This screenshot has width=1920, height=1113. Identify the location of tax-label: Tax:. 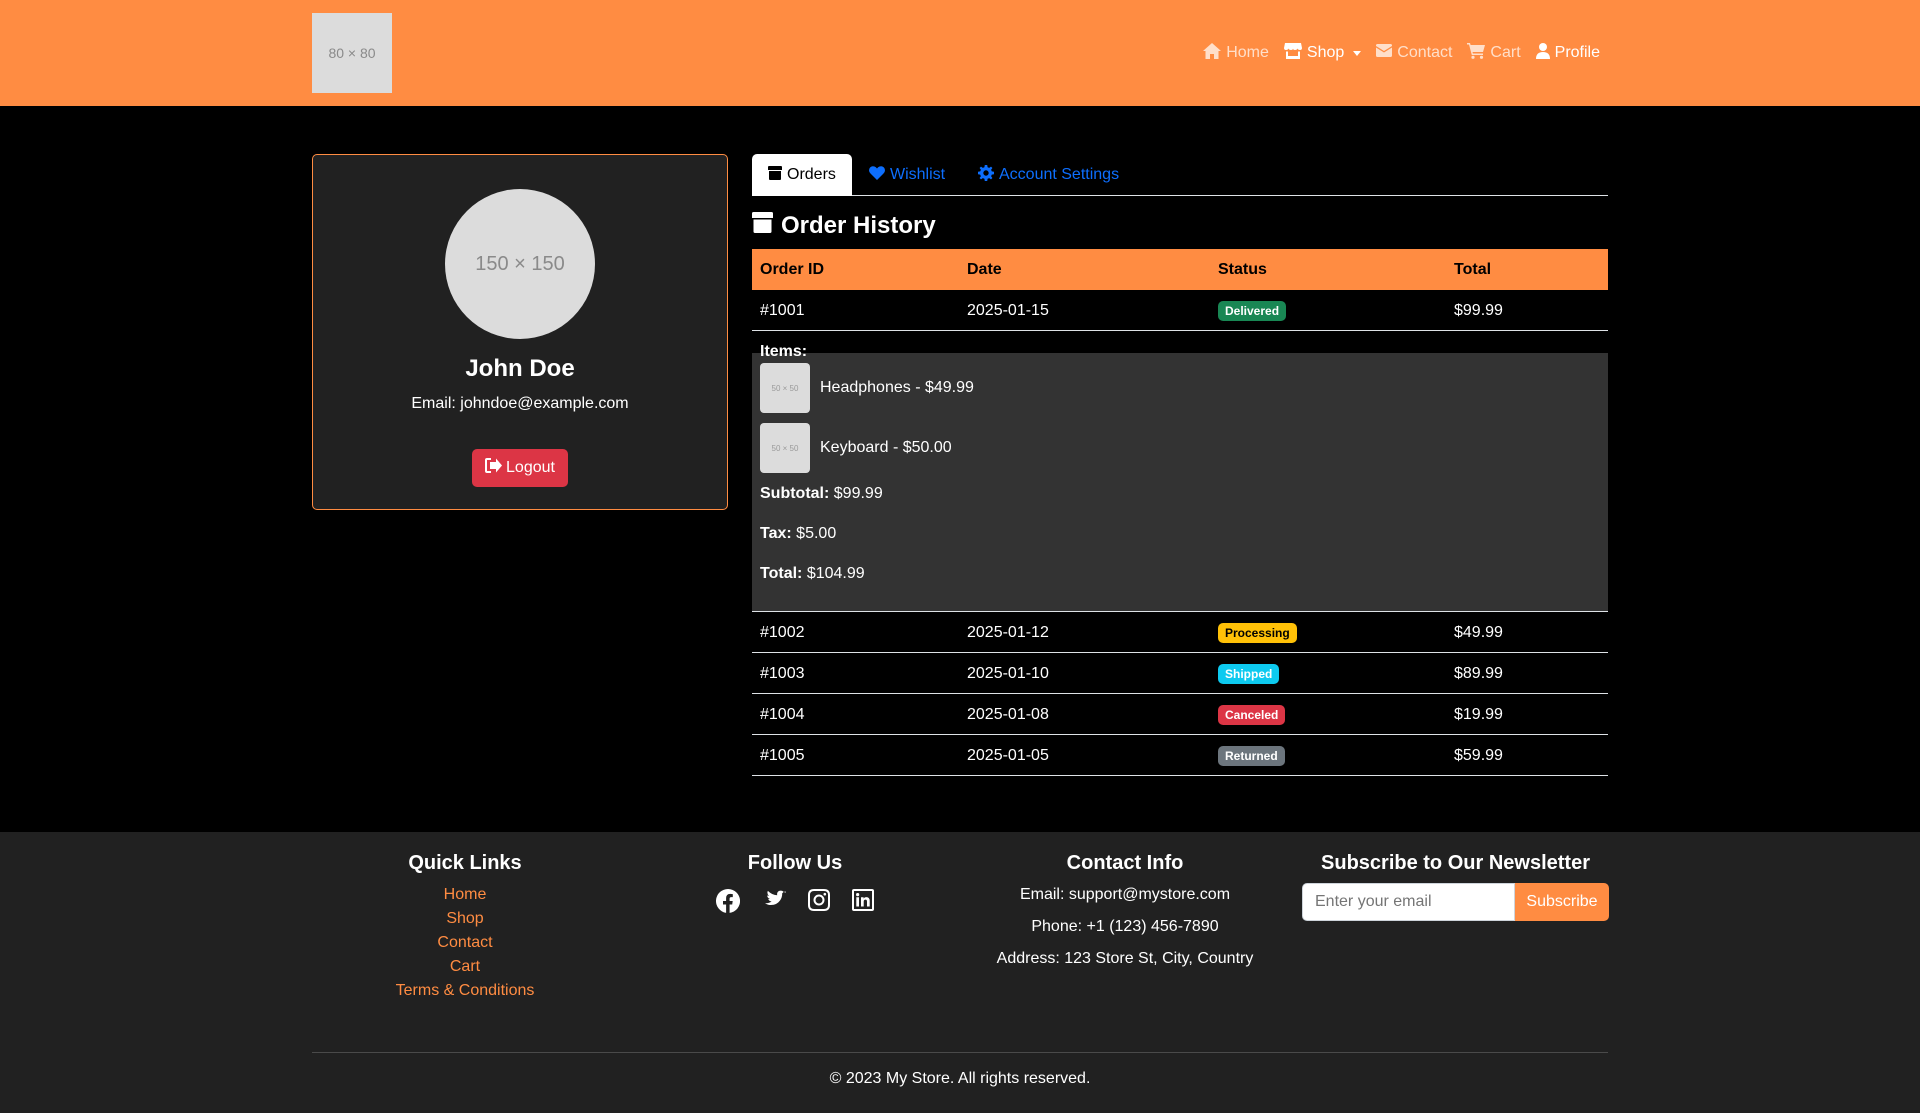
(776, 533).